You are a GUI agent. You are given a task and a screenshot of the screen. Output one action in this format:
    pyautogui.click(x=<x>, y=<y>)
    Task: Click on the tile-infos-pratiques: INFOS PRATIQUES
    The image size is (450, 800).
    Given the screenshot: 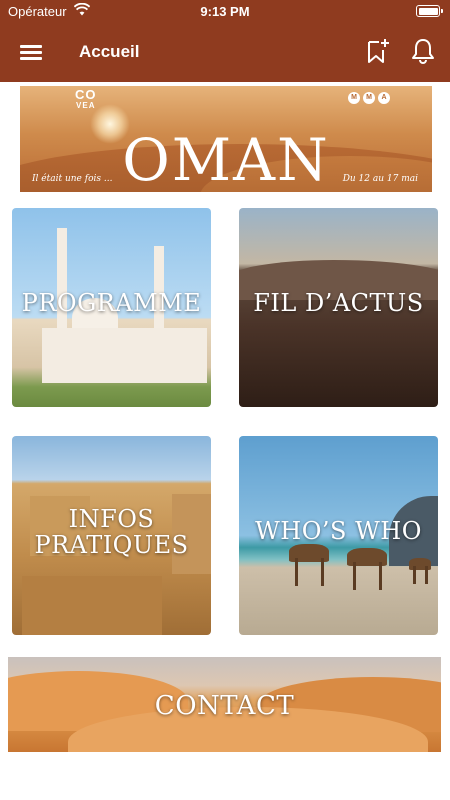 What is the action you would take?
    pyautogui.click(x=111, y=535)
    